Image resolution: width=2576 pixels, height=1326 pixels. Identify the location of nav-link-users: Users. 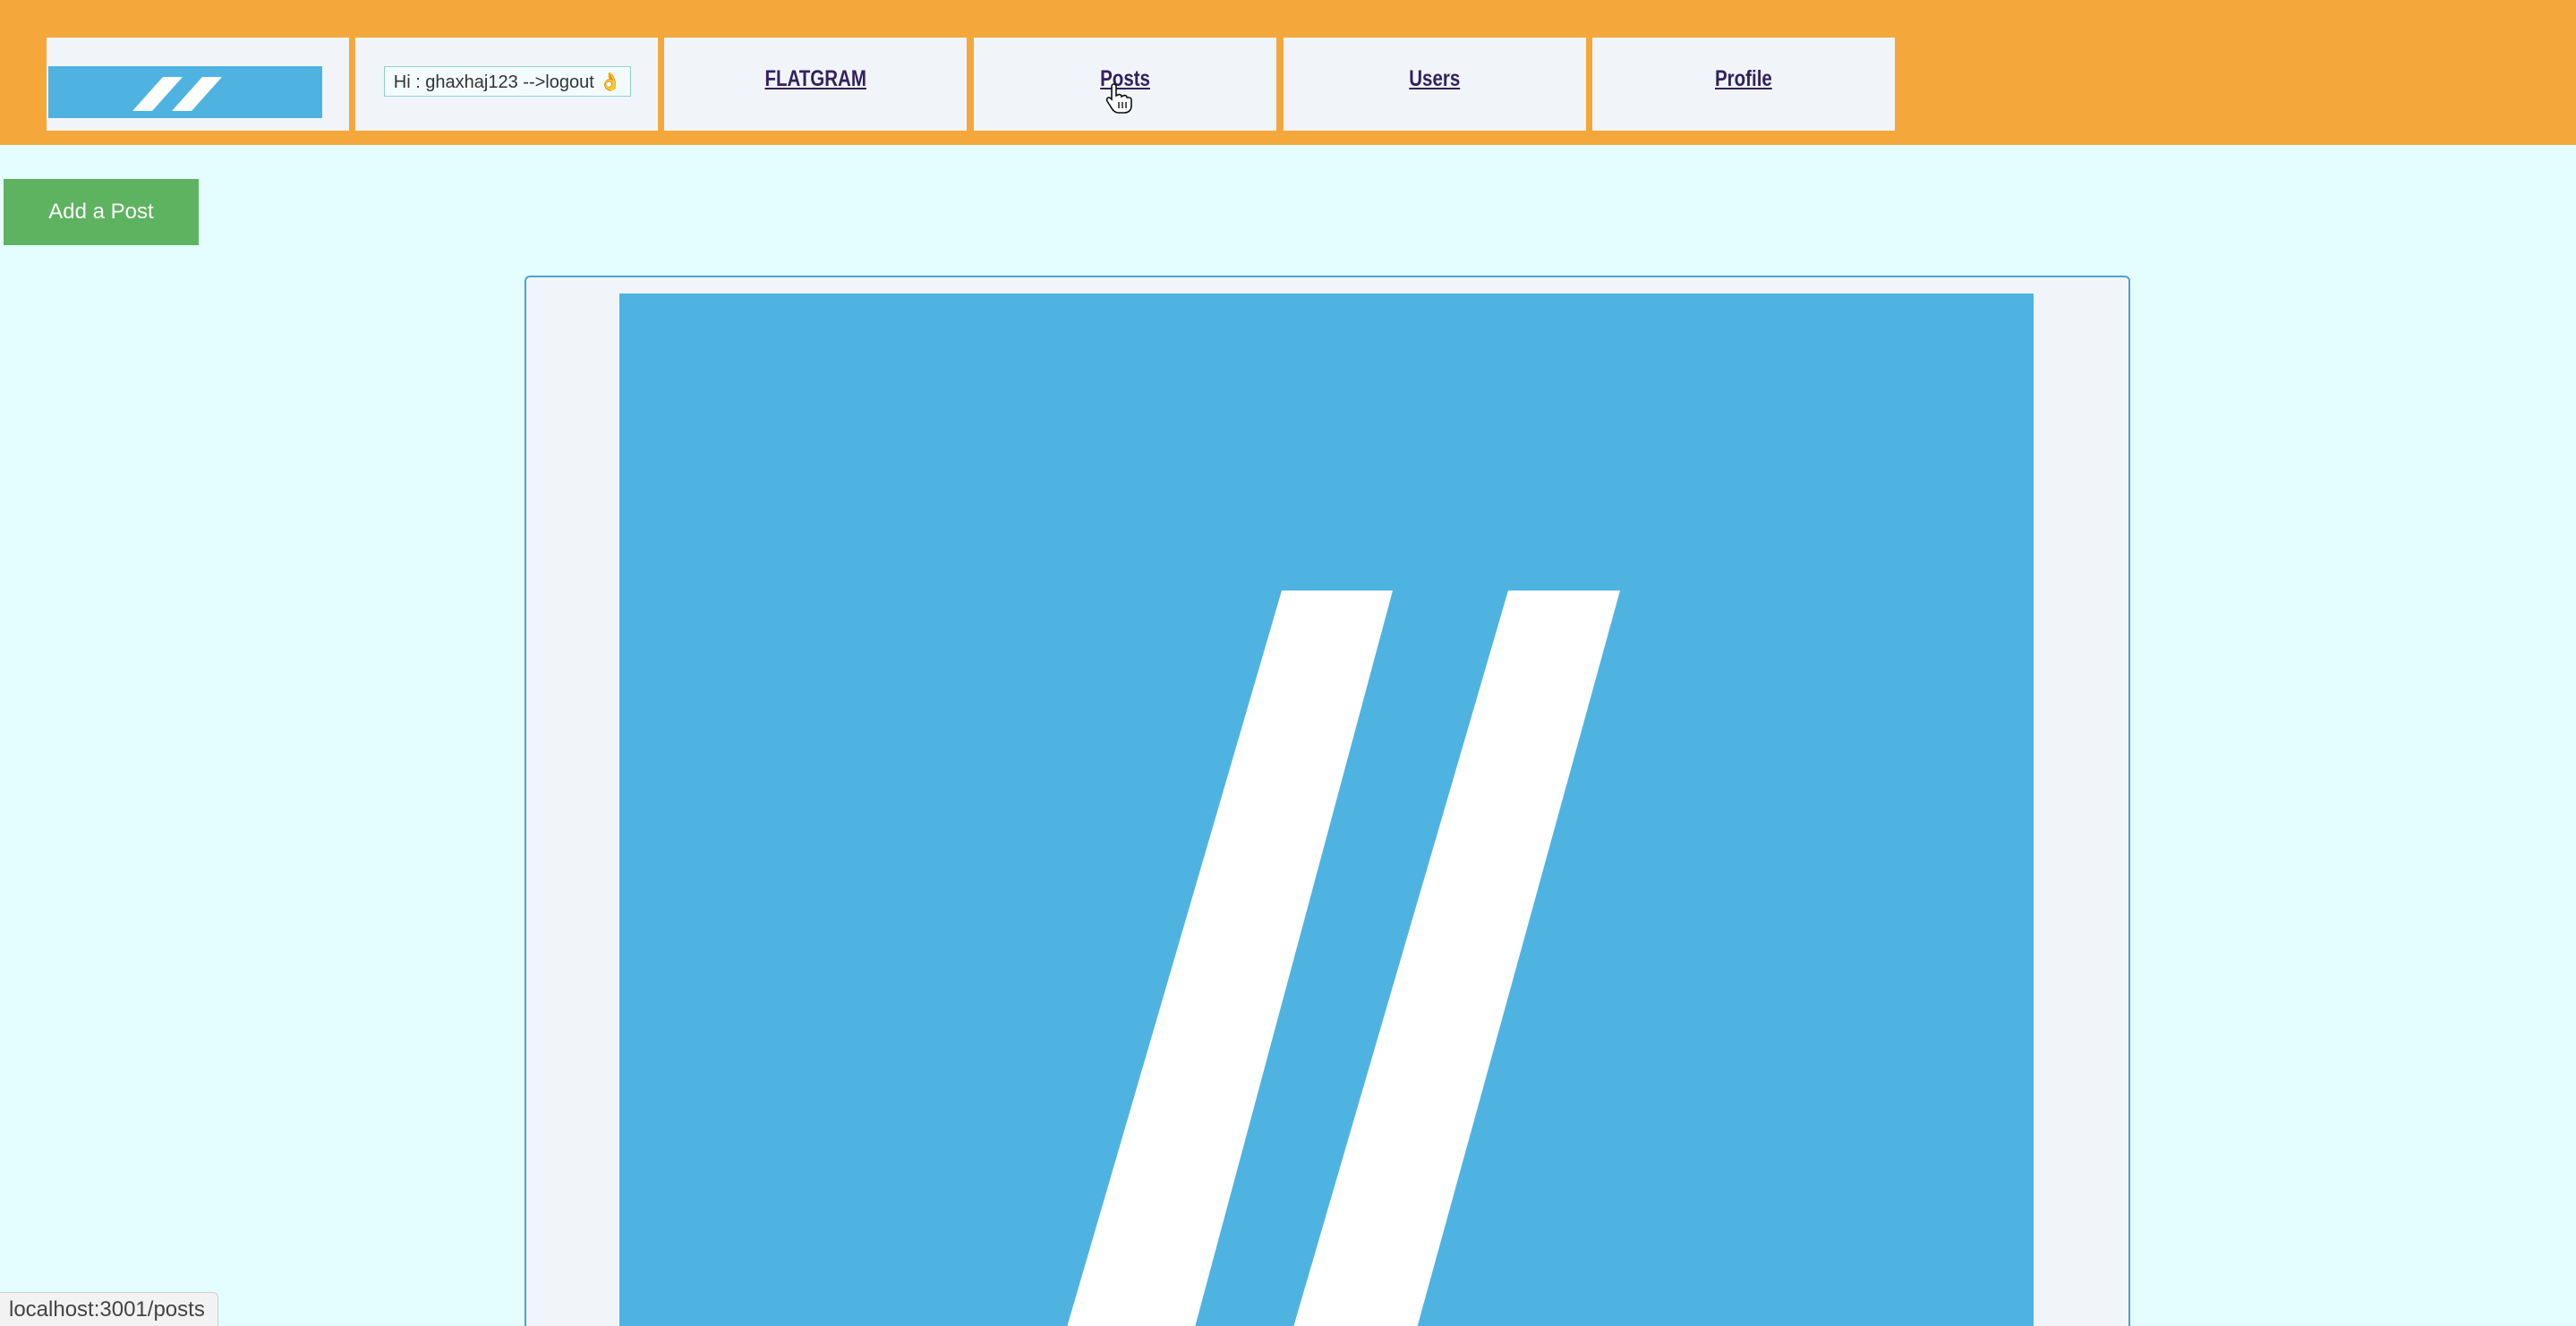
(1435, 79).